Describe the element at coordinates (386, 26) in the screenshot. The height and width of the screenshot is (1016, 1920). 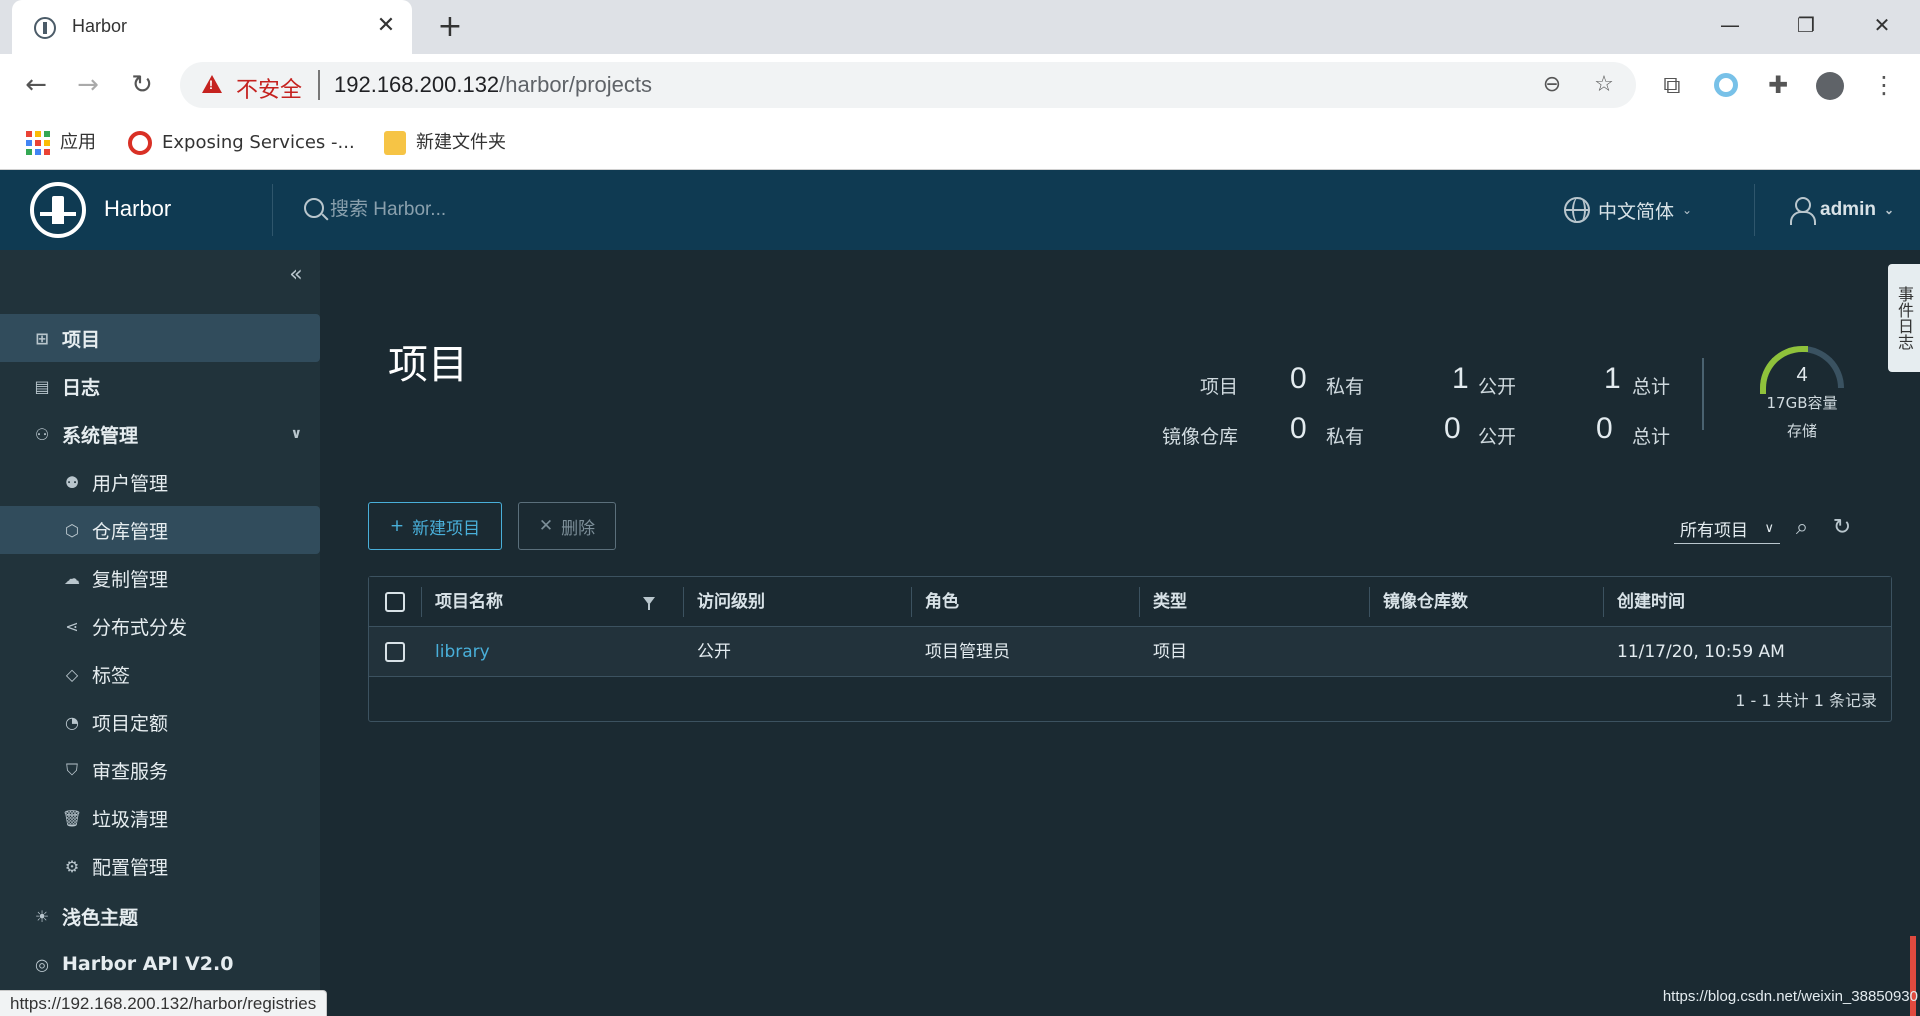
I see `tab-close-icon: ✕` at that location.